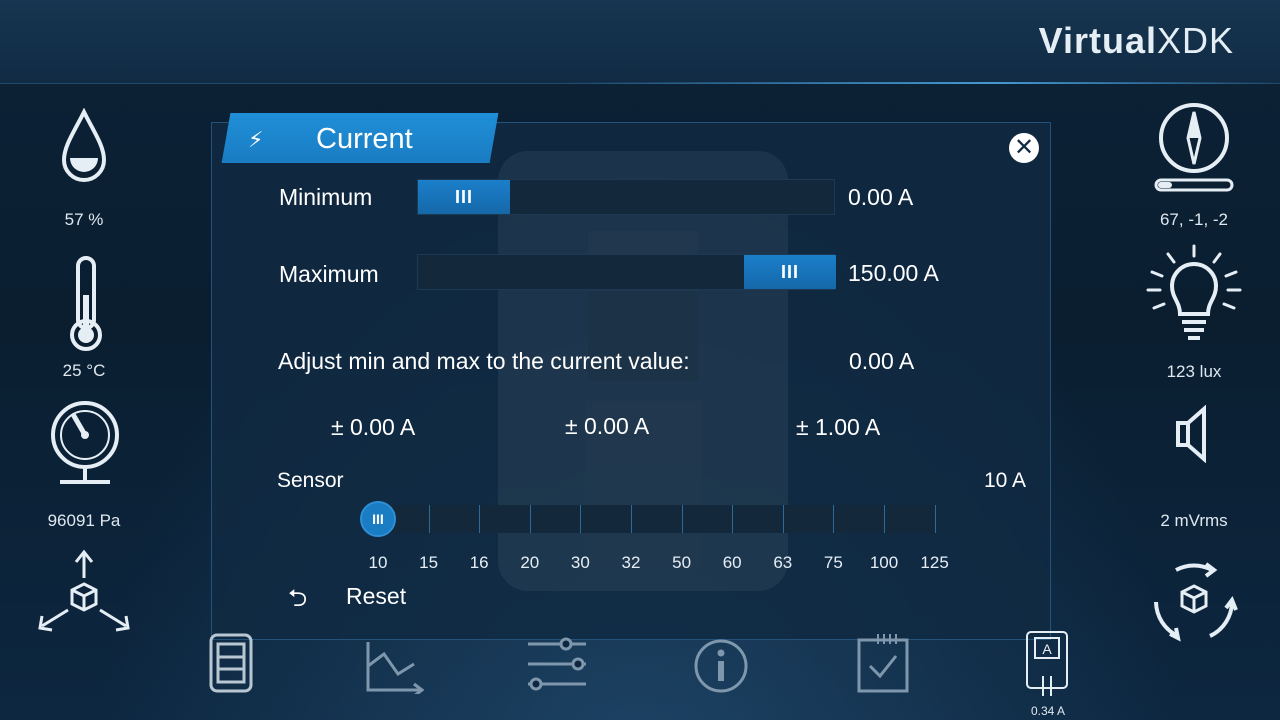 This screenshot has width=1280, height=720. I want to click on minimum-slider: III, so click(626, 197).